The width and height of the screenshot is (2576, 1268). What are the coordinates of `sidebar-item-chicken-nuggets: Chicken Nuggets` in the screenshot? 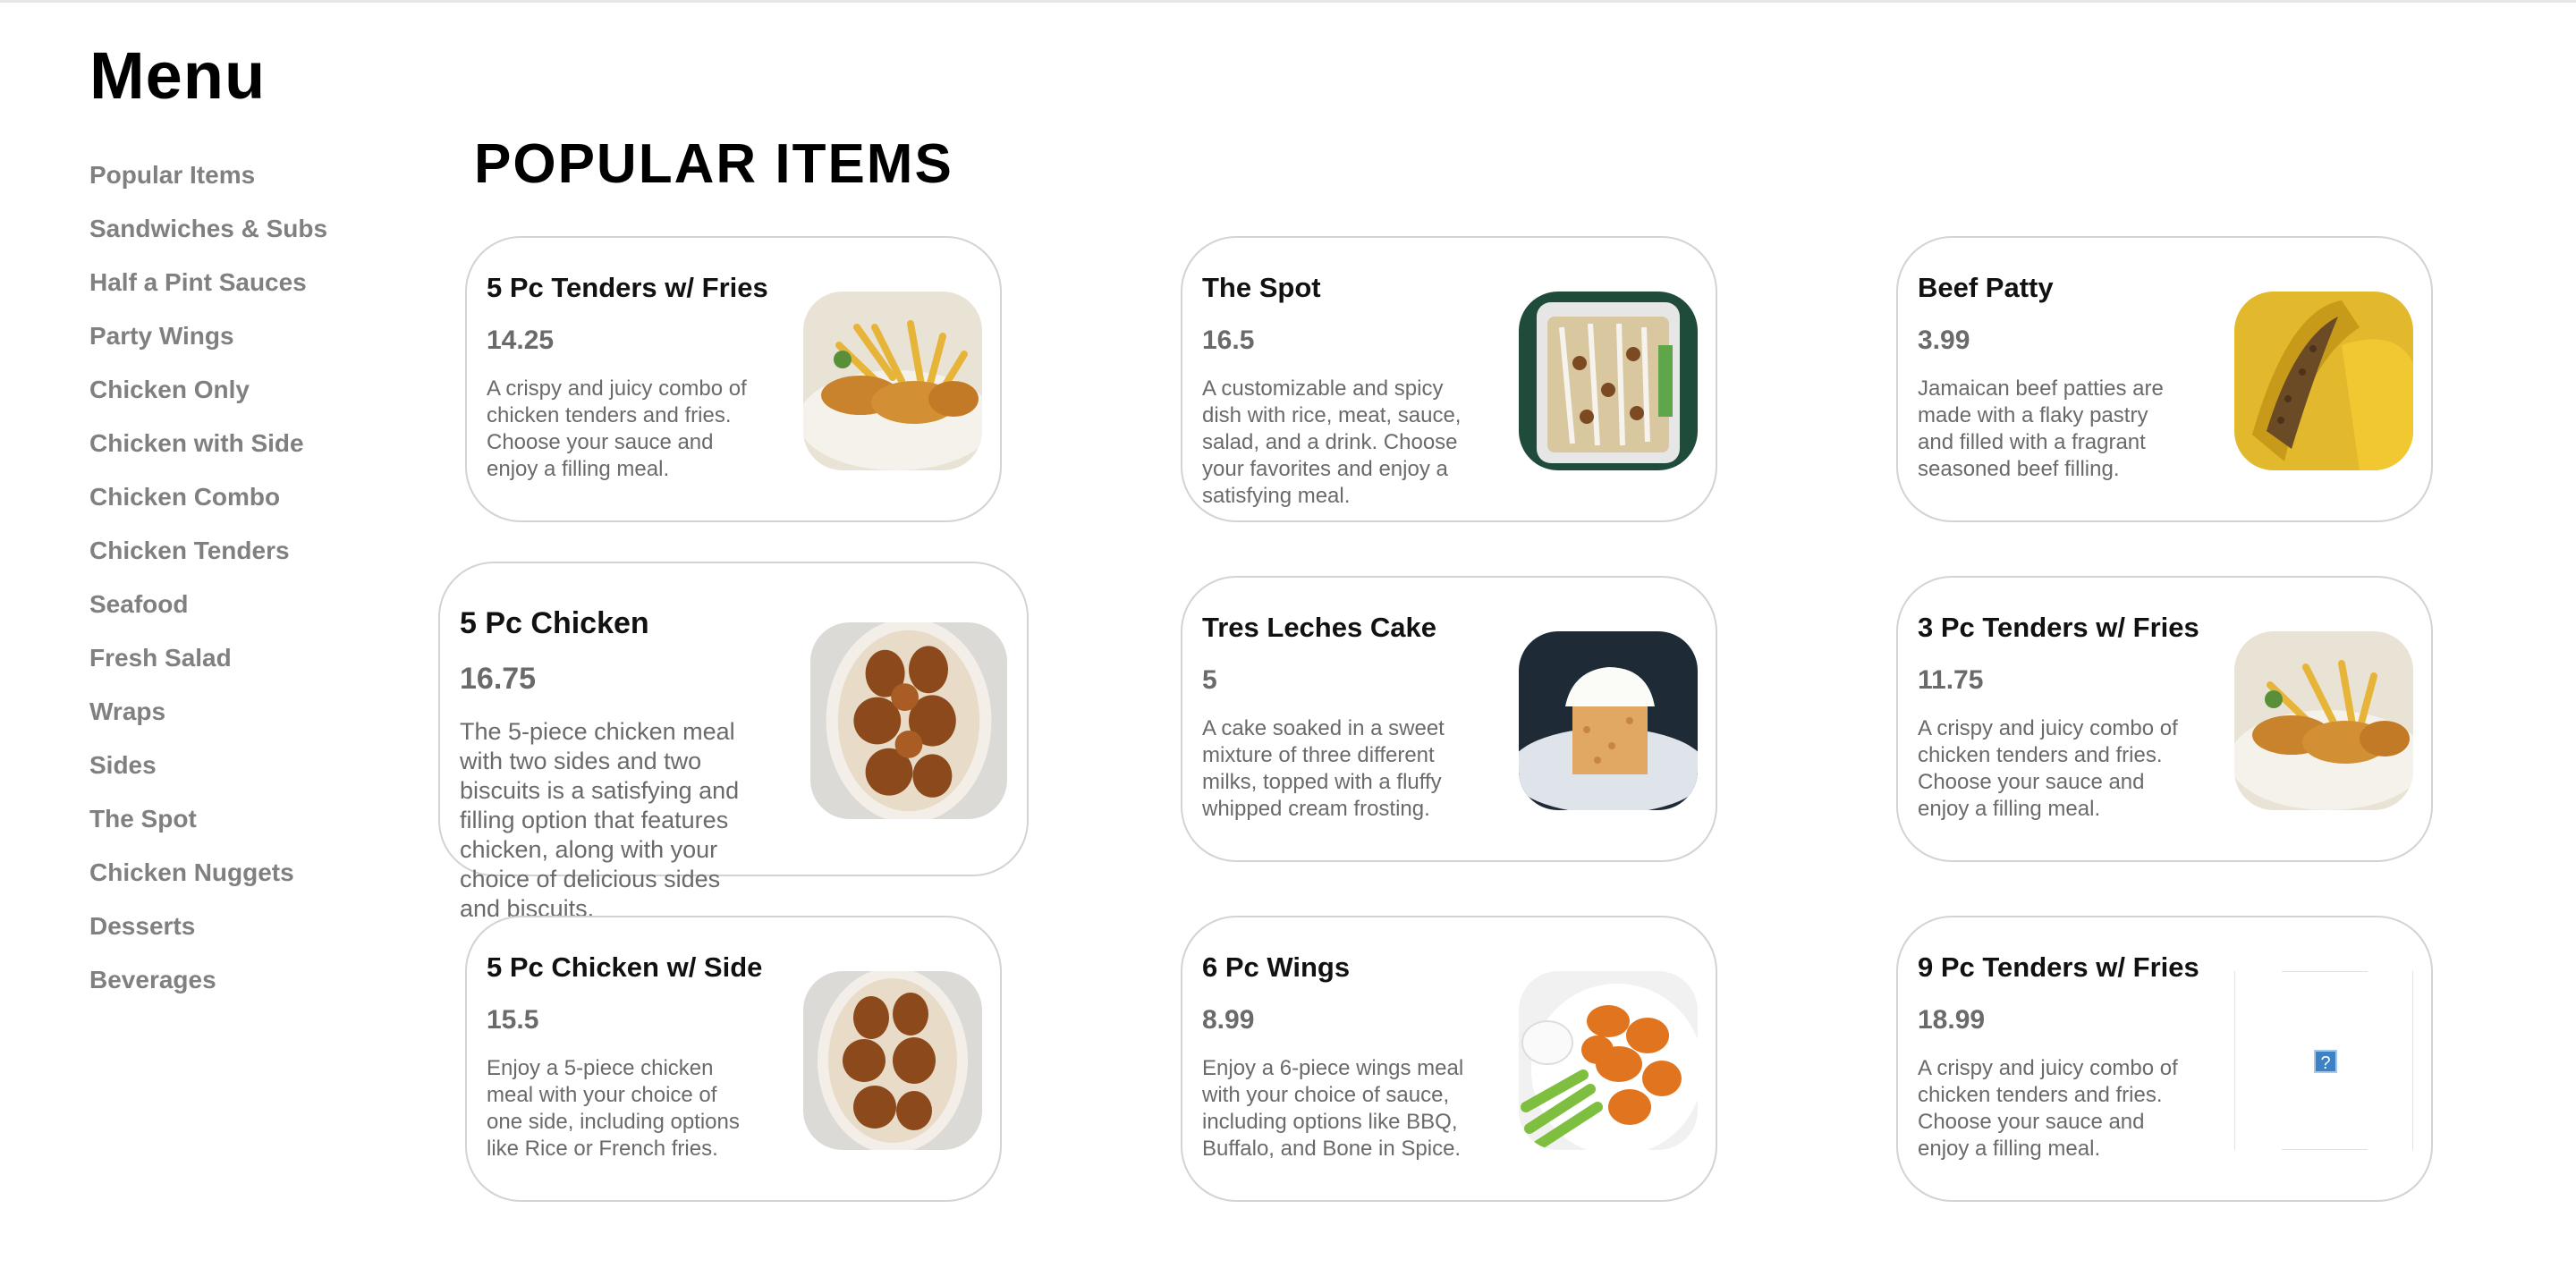 It's located at (250, 882).